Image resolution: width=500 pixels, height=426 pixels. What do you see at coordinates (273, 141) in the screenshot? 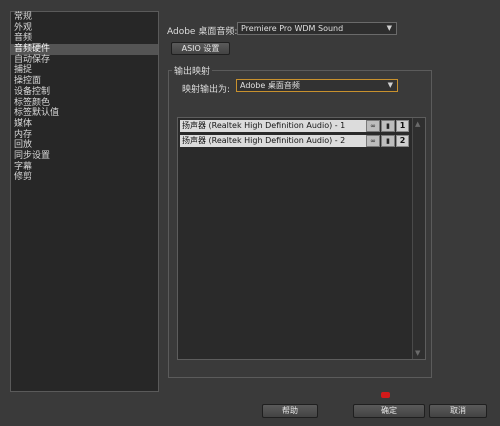
I see `channel-label: 扬声器 (Realtek High Definition Audio) - 2` at bounding box center [273, 141].